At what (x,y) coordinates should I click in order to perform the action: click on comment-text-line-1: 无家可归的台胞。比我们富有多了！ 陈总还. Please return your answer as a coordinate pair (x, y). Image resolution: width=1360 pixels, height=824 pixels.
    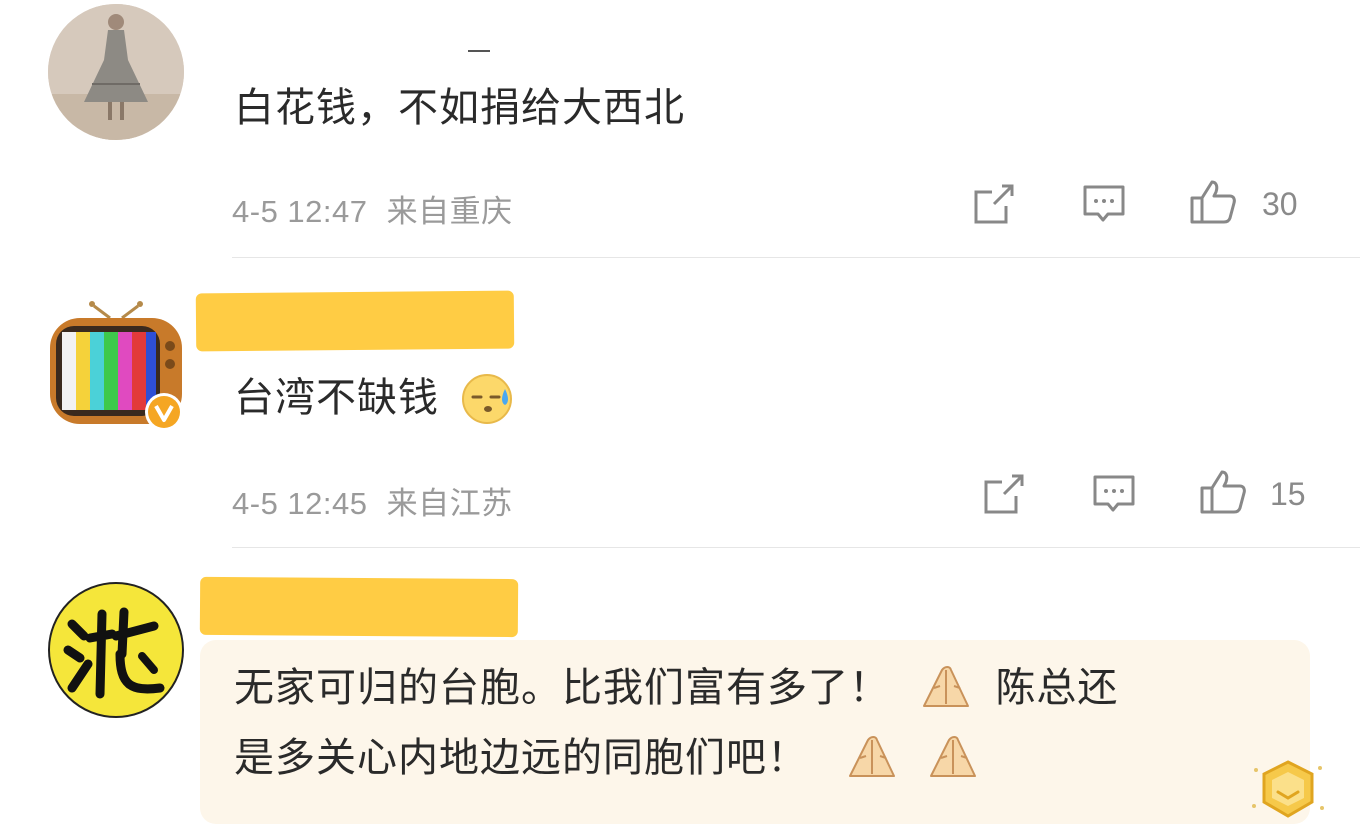
    Looking at the image, I should click on (676, 688).